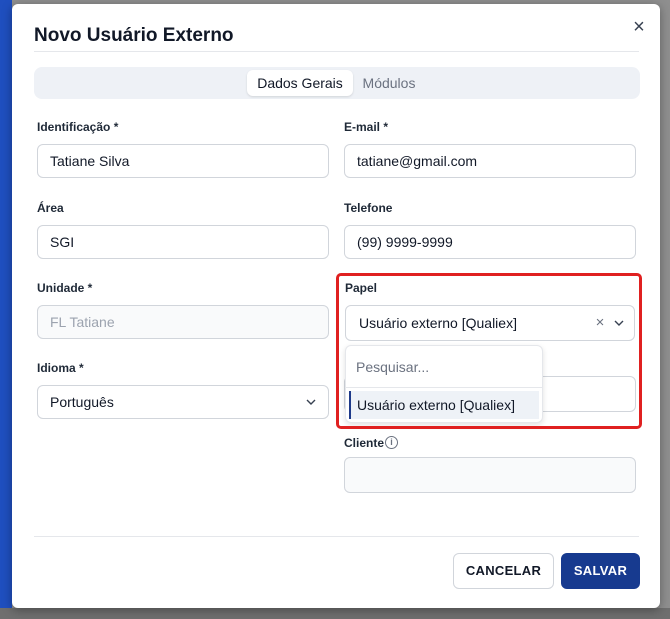  What do you see at coordinates (503, 571) in the screenshot?
I see `cancel-button: CANCELAR` at bounding box center [503, 571].